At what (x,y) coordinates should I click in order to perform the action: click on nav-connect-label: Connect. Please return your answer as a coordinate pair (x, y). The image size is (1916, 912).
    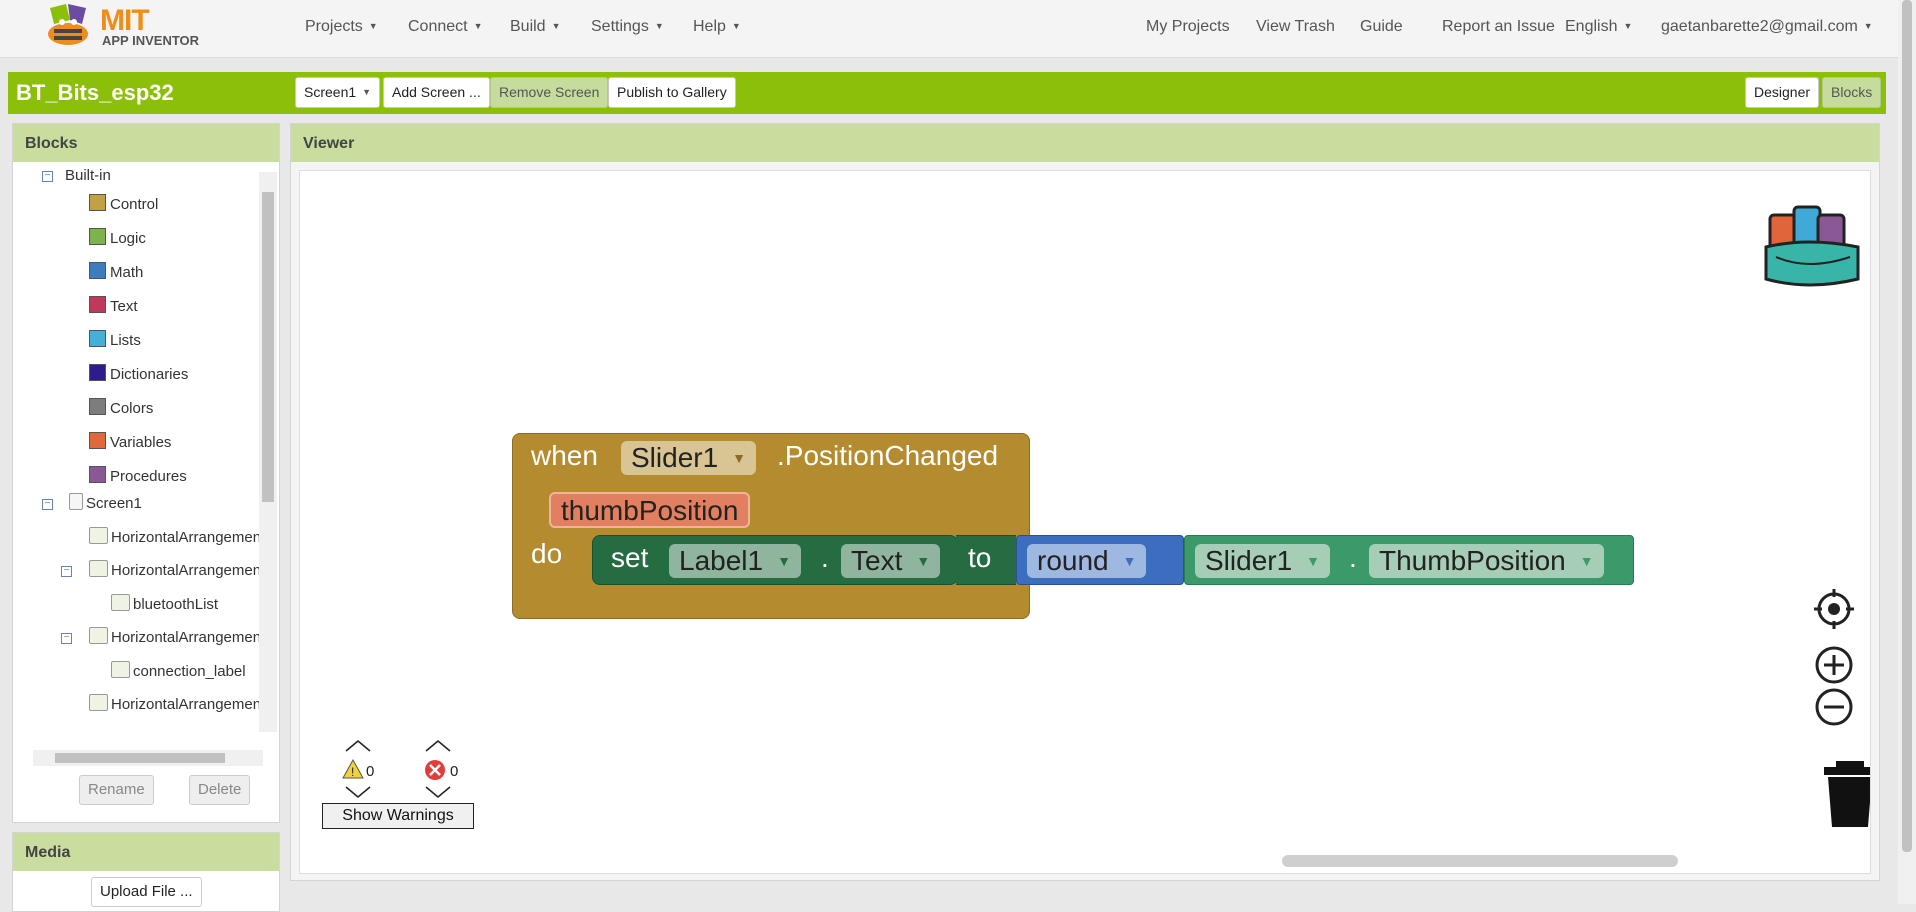
    Looking at the image, I should click on (438, 26).